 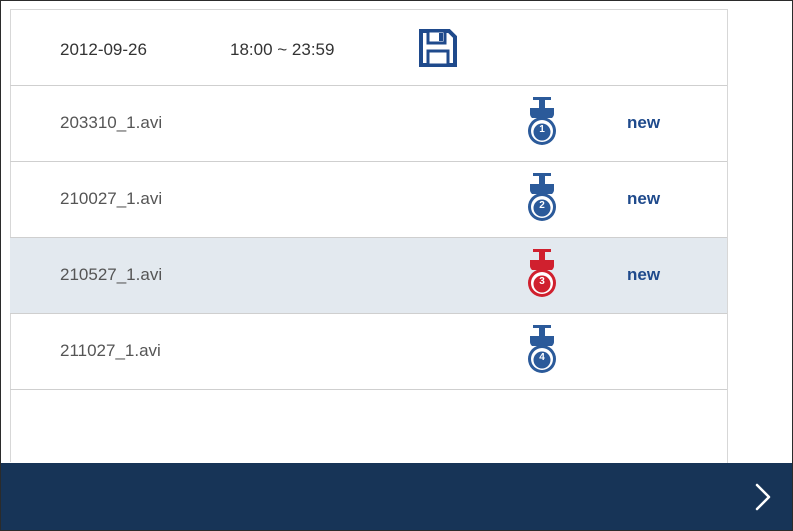 I want to click on file-name: 210027_1.avi, so click(x=111, y=198).